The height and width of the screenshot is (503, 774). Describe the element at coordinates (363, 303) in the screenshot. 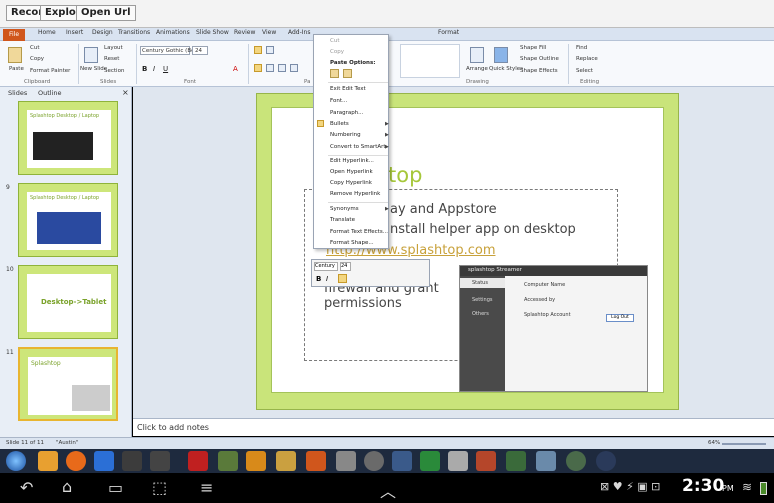

I see `slide-bullet-4: permissions` at that location.